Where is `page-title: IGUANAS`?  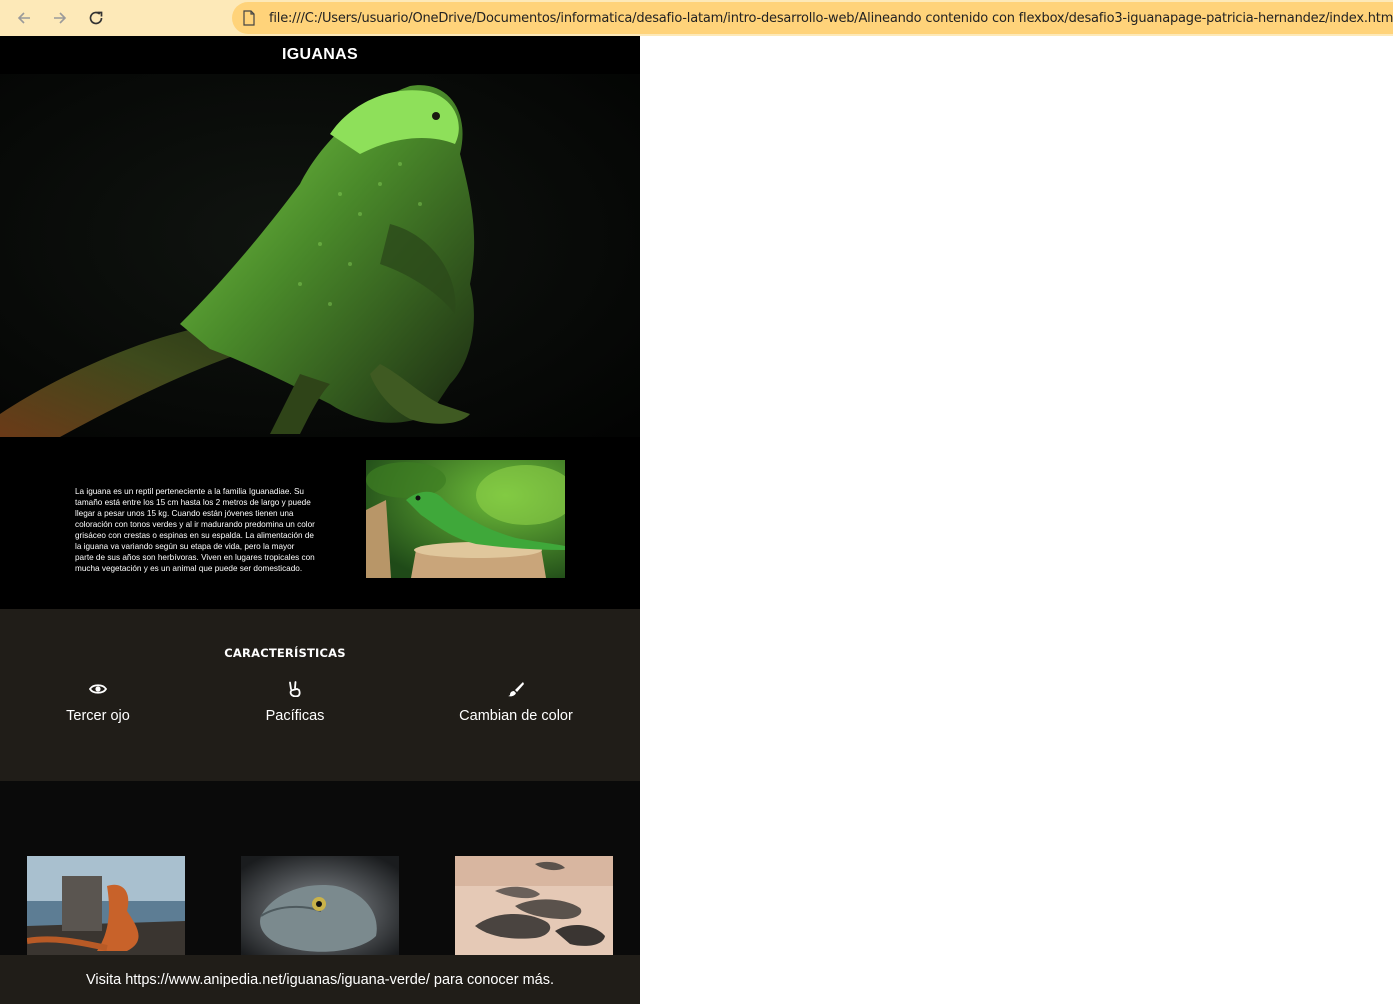 page-title: IGUANAS is located at coordinates (320, 54).